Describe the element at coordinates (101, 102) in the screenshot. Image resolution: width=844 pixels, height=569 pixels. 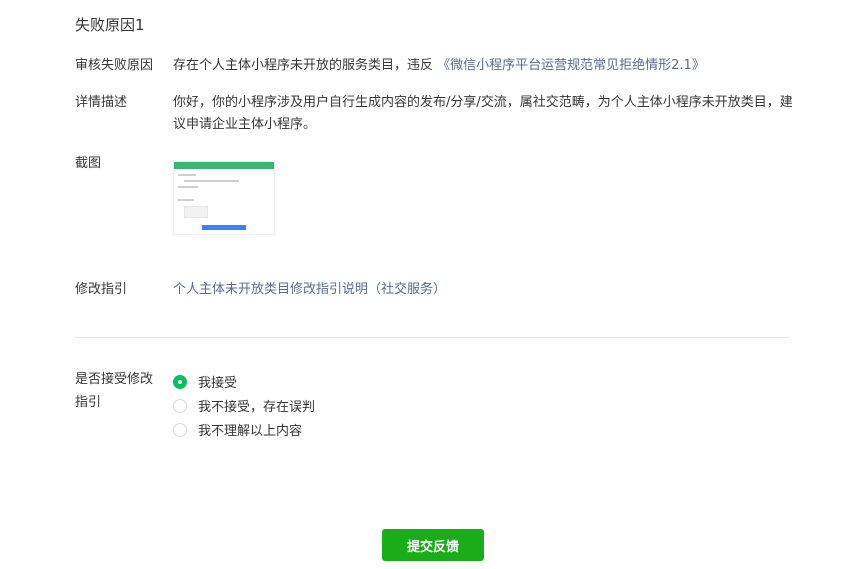
I see `detail-label: 详情描述` at that location.